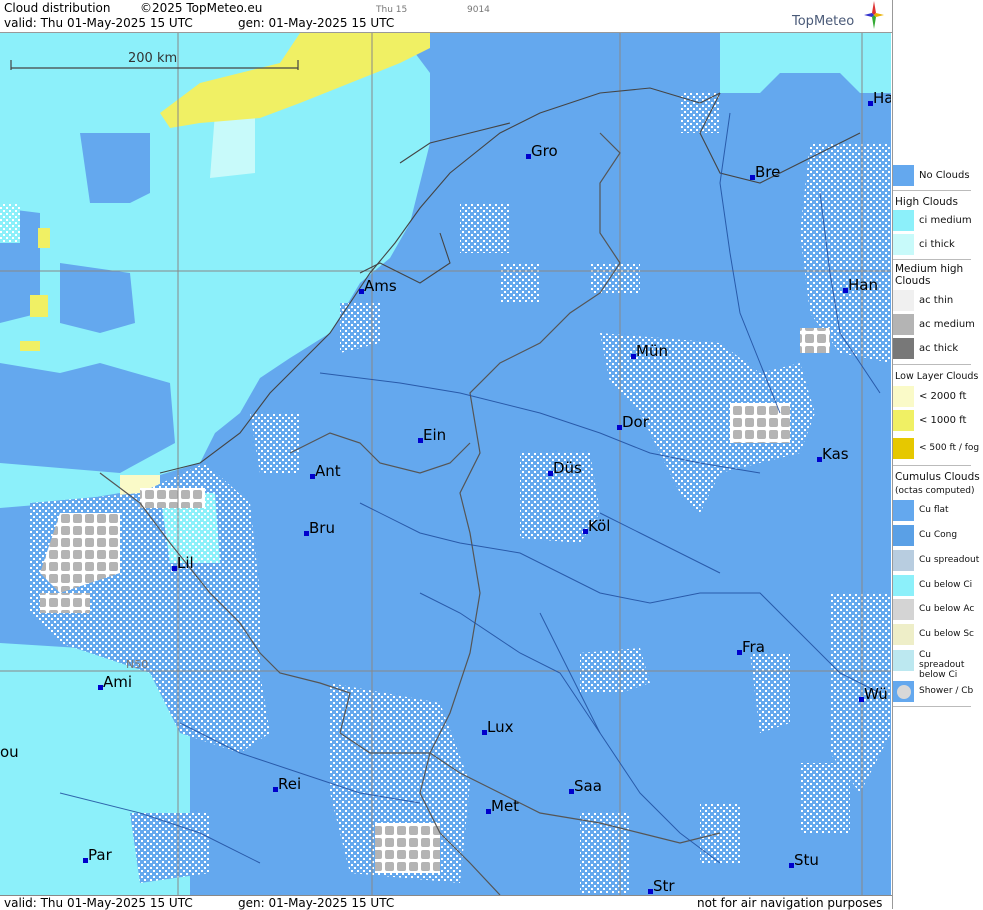 The image size is (983, 910). What do you see at coordinates (201, 8) in the screenshot?
I see `copyright: ©2025 TopMeteo.eu` at bounding box center [201, 8].